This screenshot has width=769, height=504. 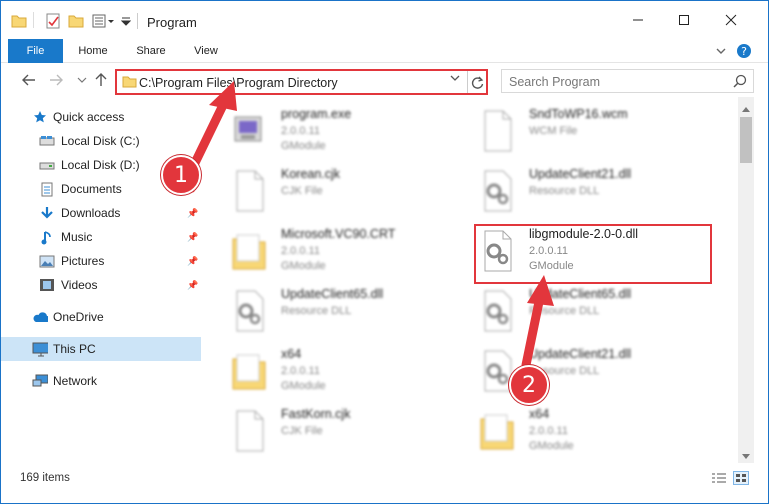 I want to click on status-bar: 169 items, so click(x=384, y=483).